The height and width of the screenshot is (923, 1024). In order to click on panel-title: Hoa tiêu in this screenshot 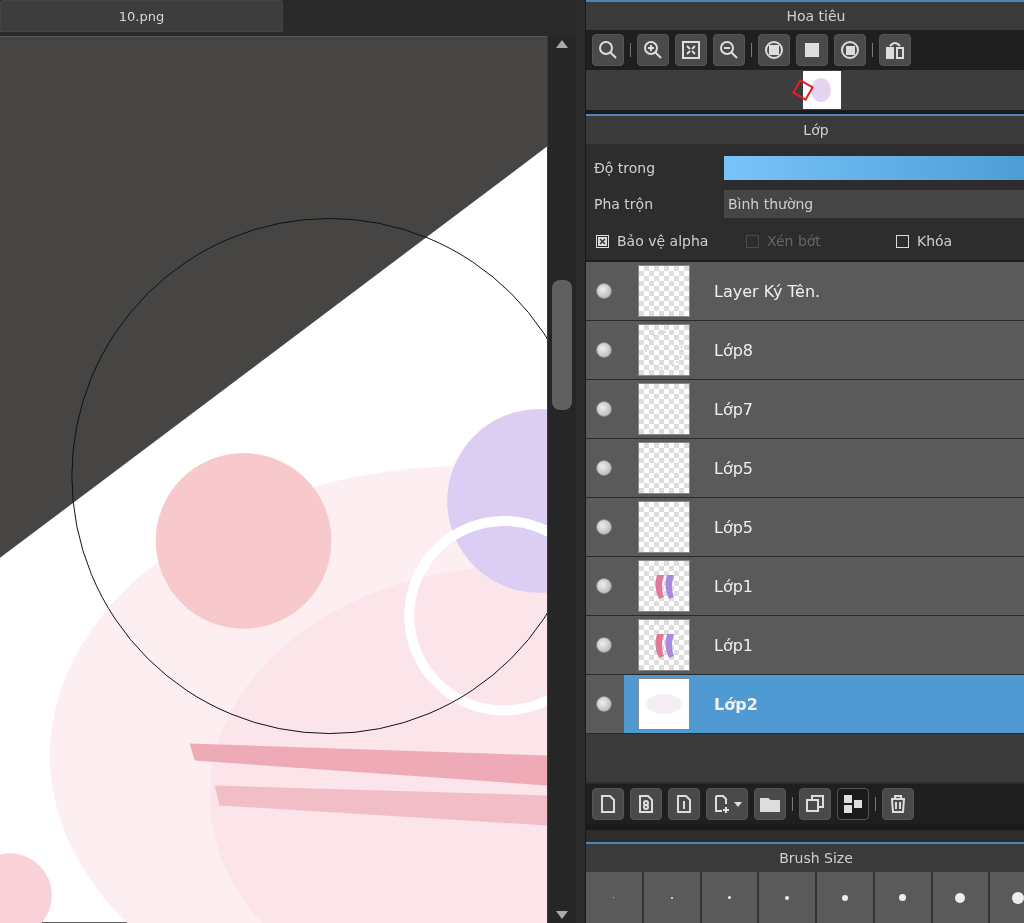, I will do `click(805, 15)`.